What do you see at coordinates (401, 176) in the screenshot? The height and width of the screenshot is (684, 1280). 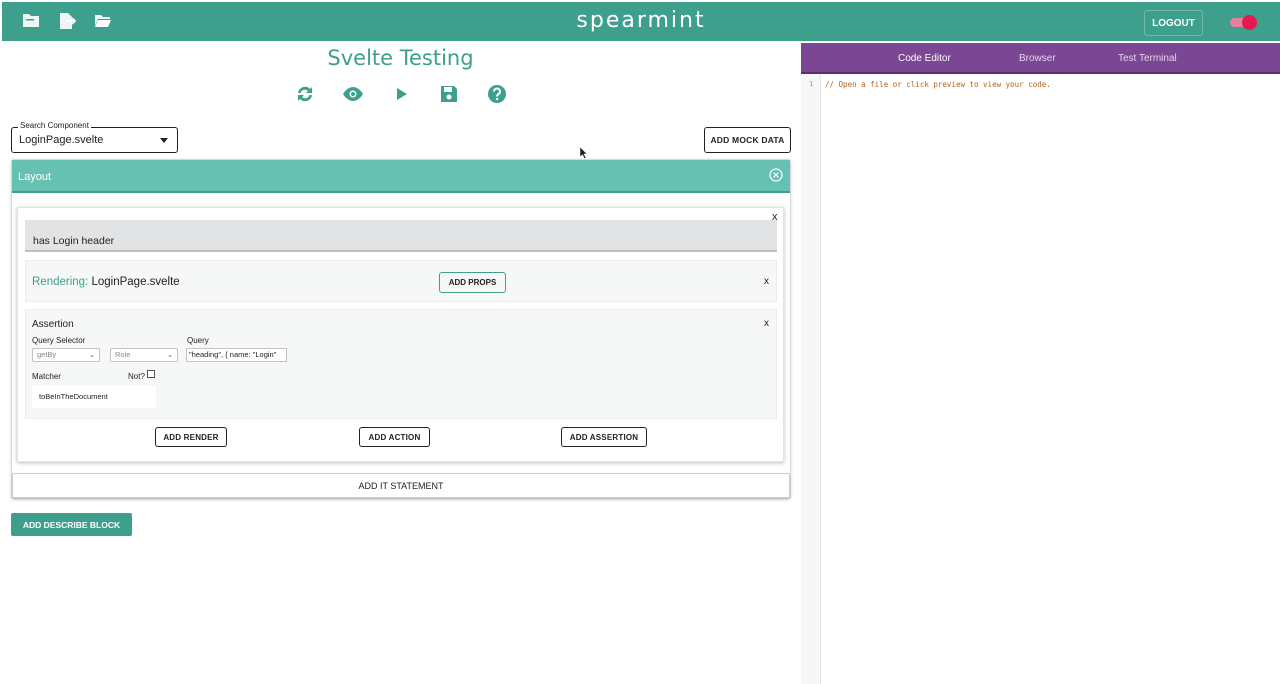 I see `layout-header: Layout` at bounding box center [401, 176].